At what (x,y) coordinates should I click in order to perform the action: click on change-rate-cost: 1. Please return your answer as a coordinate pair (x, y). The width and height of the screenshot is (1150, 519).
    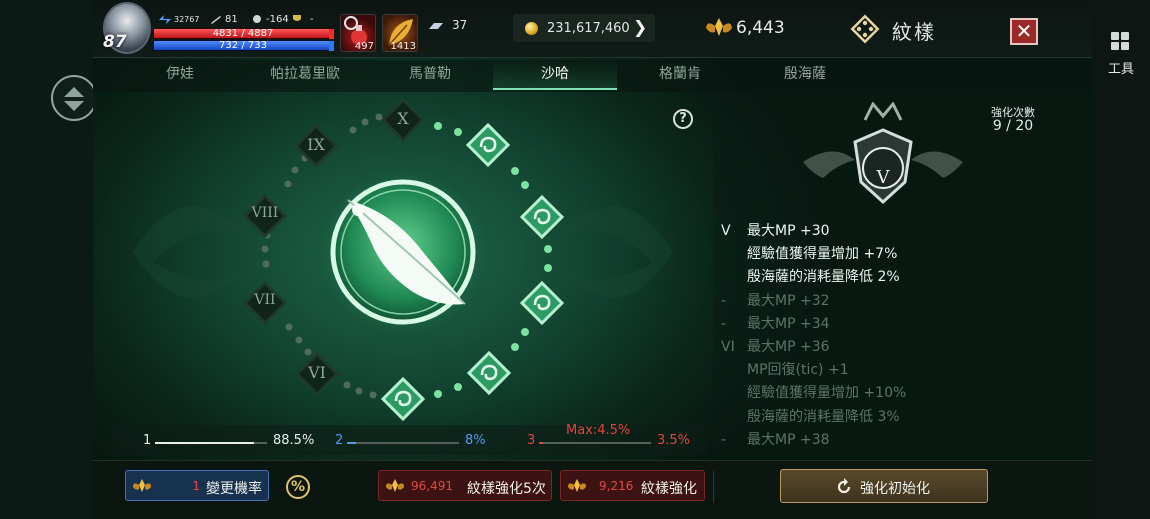
    Looking at the image, I should click on (196, 486).